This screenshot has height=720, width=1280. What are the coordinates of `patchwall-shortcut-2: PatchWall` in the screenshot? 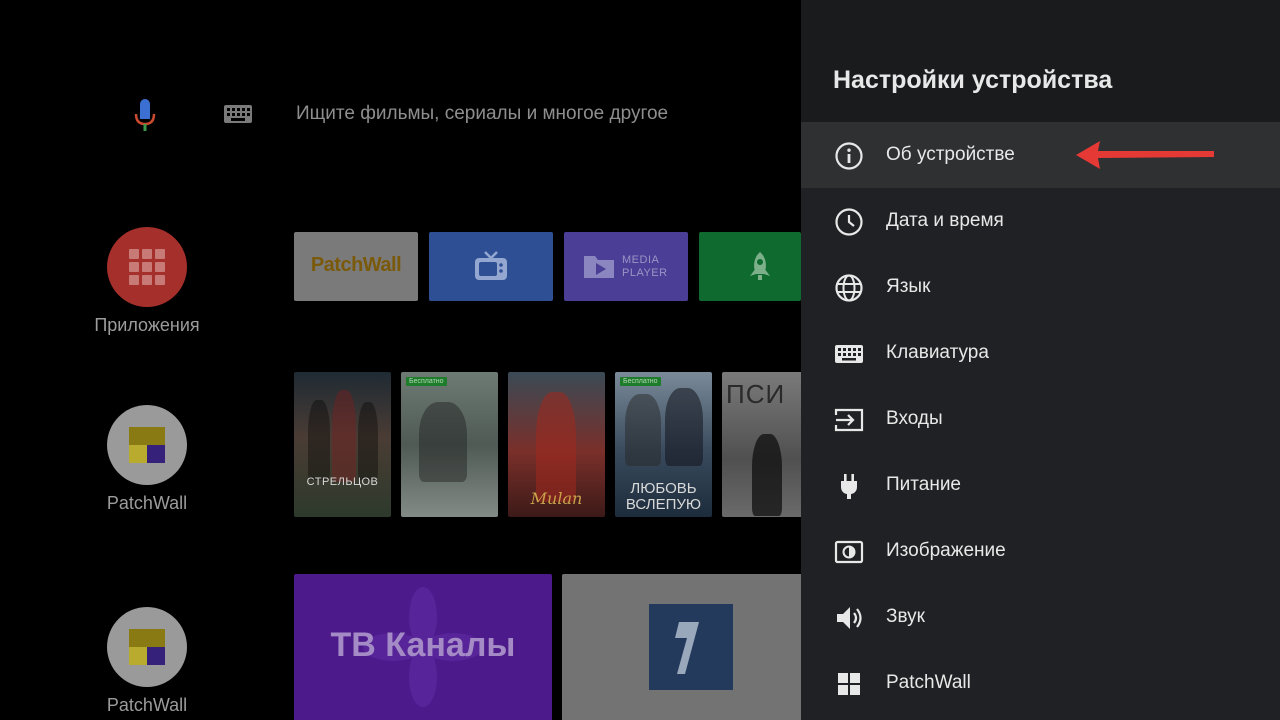 It's located at (147, 661).